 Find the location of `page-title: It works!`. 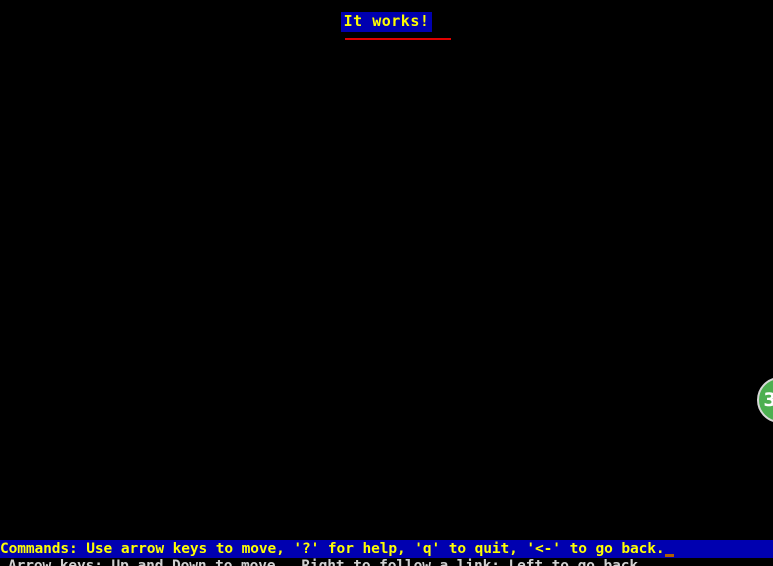

page-title: It works! is located at coordinates (386, 22).